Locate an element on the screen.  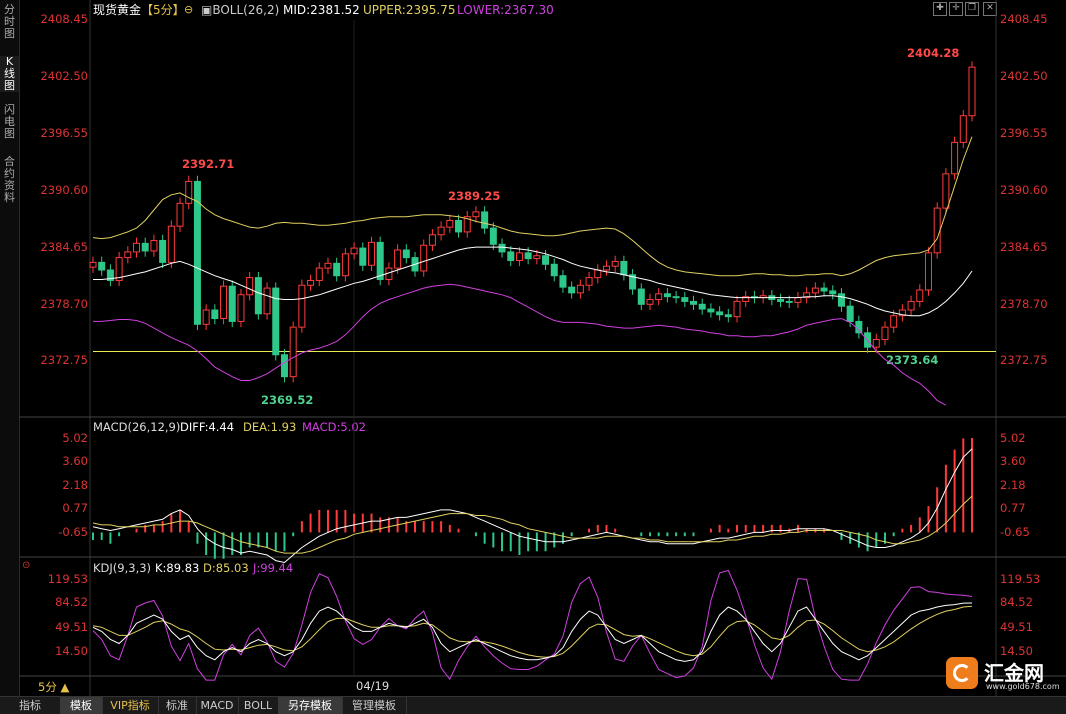
date-label: 04/19 is located at coordinates (373, 686).